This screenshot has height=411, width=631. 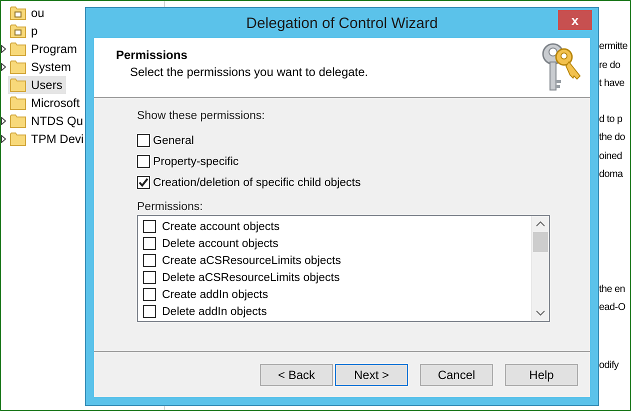 What do you see at coordinates (248, 72) in the screenshot?
I see `page-subtitle: Select the permissions you want to delegate.` at bounding box center [248, 72].